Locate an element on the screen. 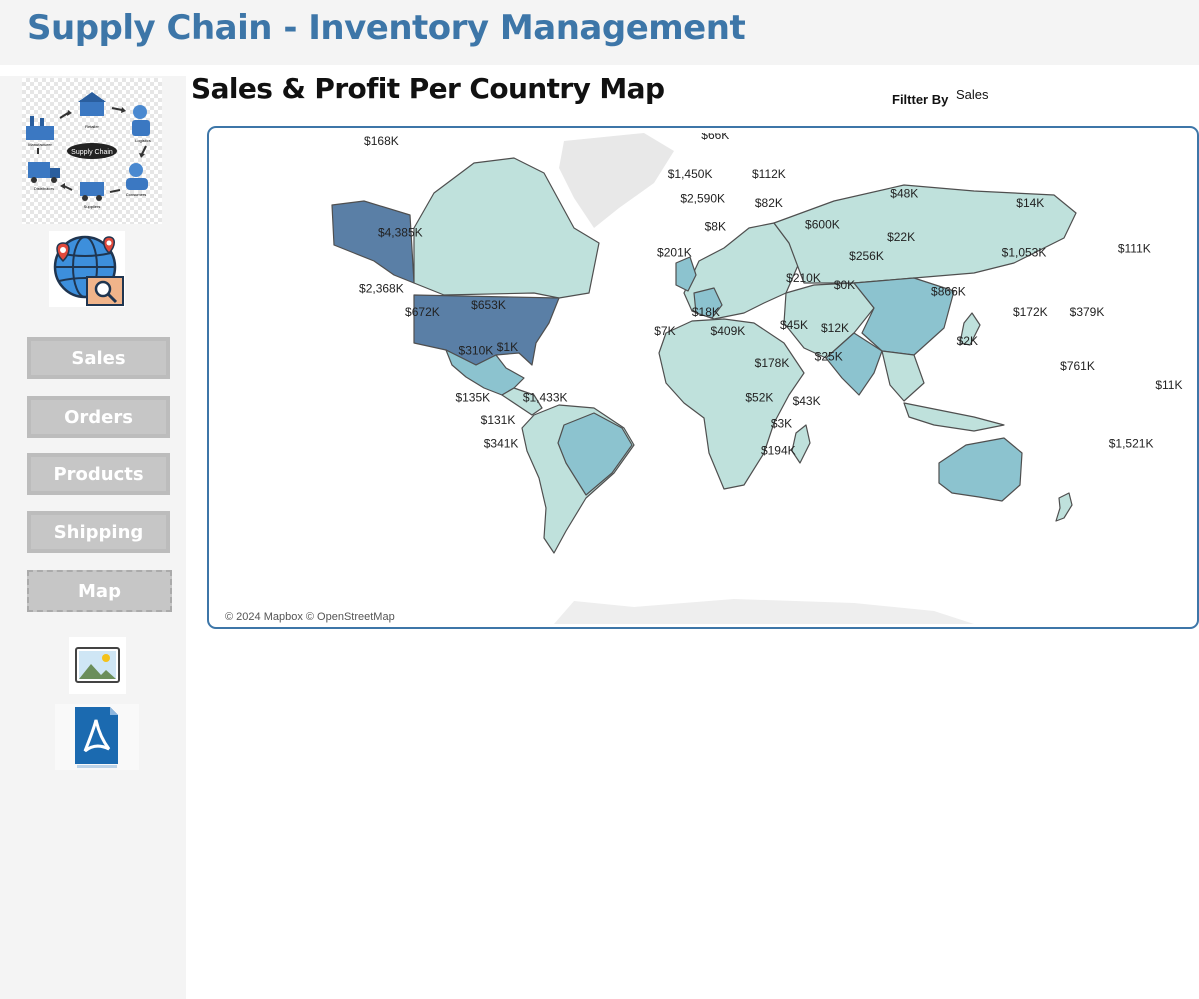  map-value-label: $653K is located at coordinates (488, 305).